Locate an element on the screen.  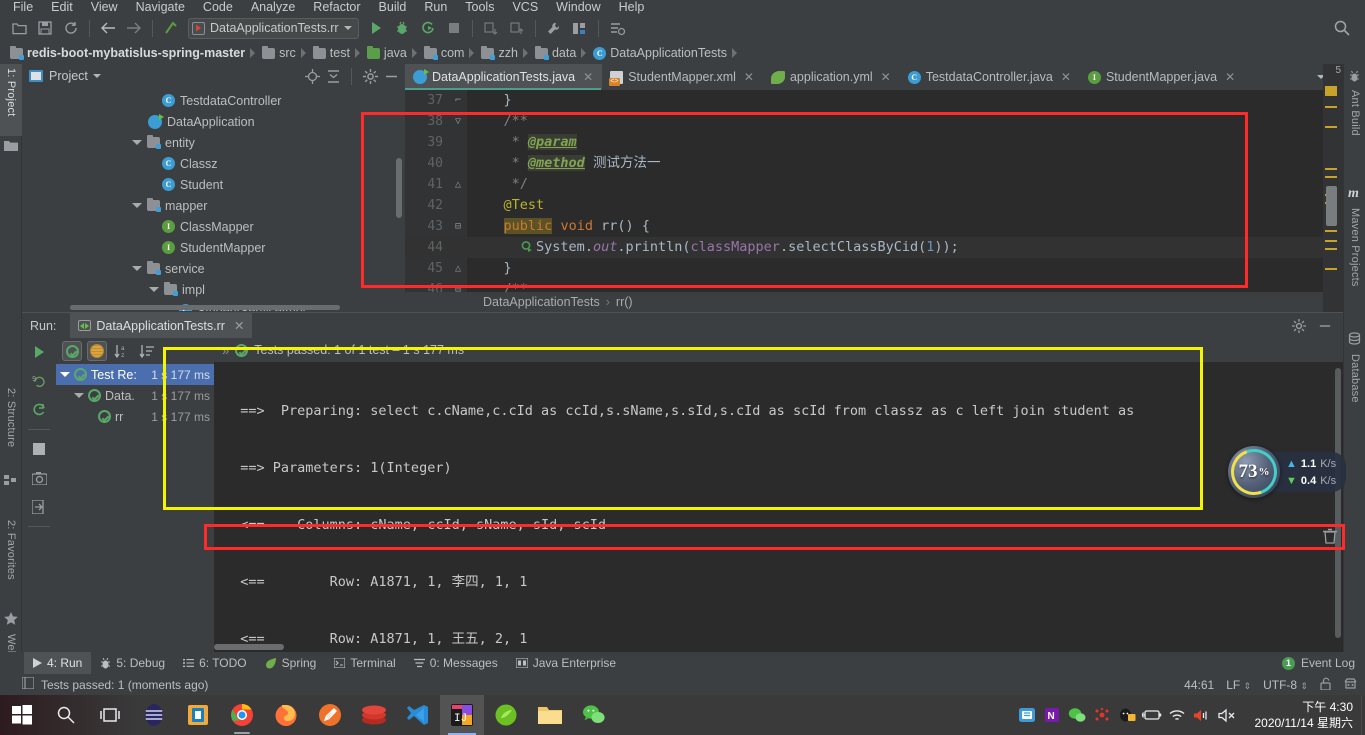
sidebar-item-structure: 2: Structure is located at coordinates (11, 428).